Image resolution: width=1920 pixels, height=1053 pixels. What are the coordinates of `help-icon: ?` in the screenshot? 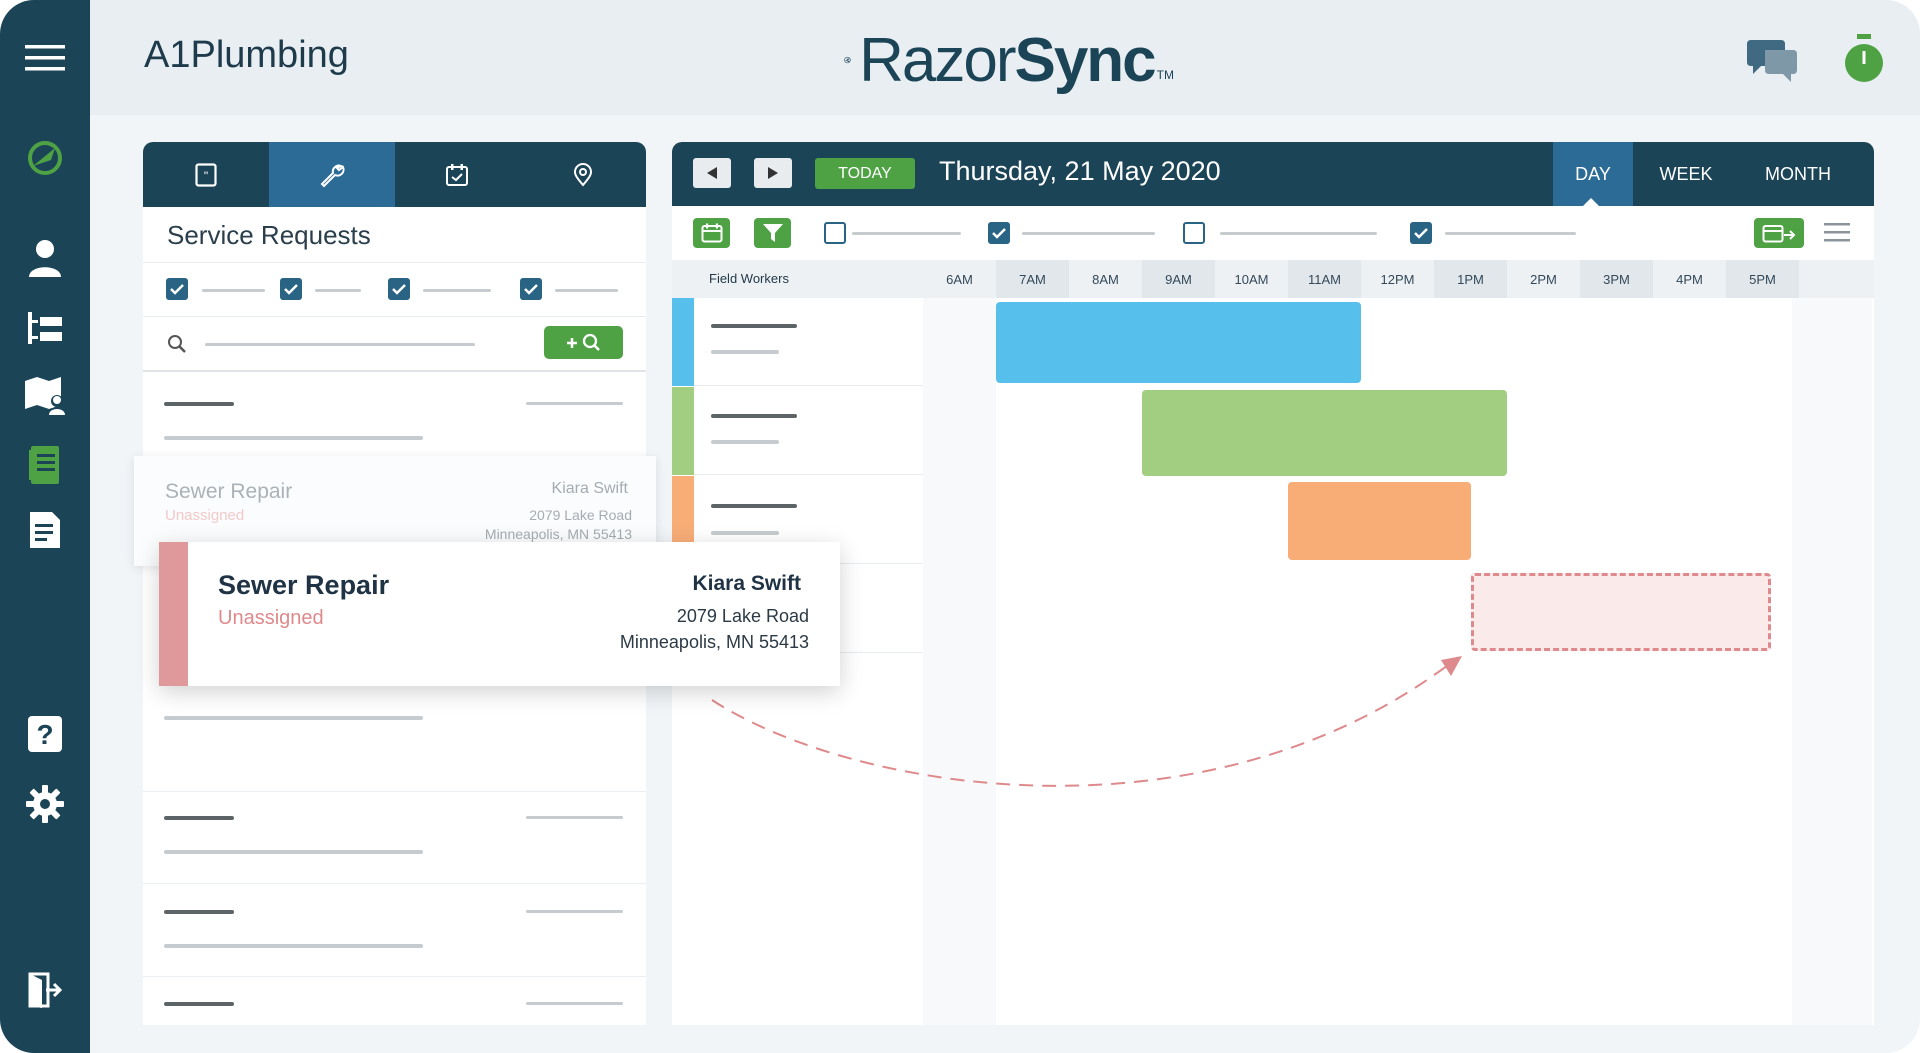 It's located at (45, 734).